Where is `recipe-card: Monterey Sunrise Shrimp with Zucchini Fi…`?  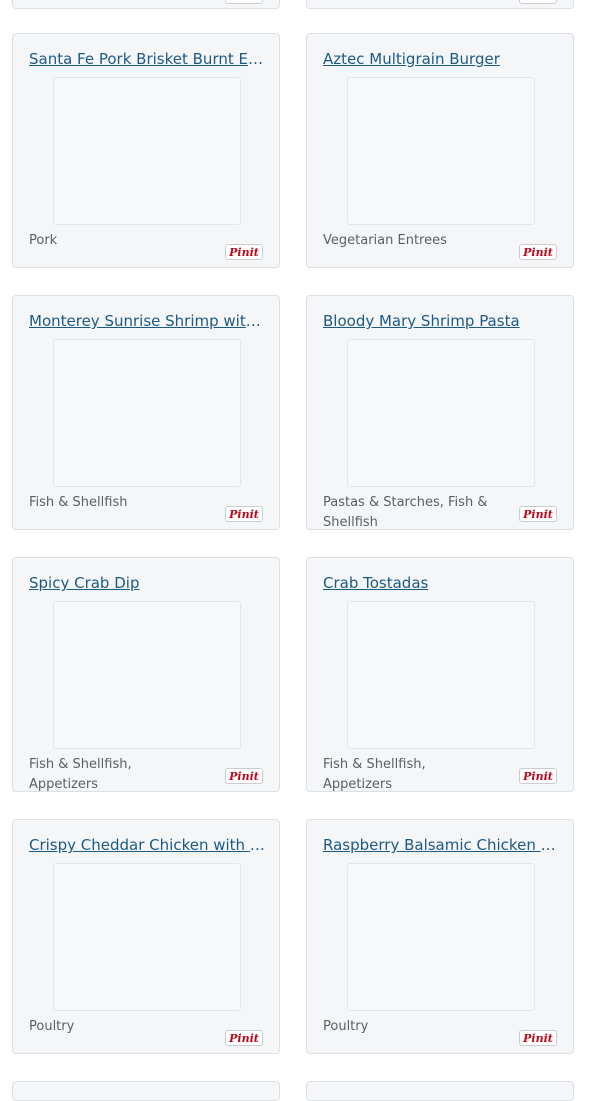 recipe-card: Monterey Sunrise Shrimp with Zucchini Fi… is located at coordinates (146, 412).